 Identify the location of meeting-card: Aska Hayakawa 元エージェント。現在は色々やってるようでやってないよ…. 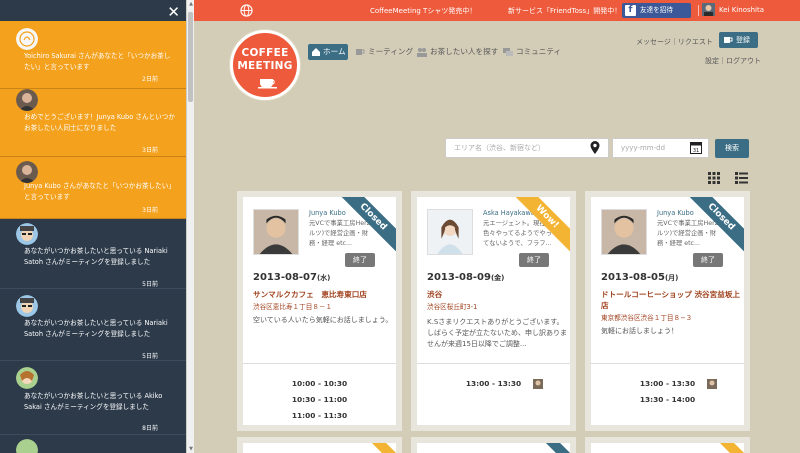
(493, 311).